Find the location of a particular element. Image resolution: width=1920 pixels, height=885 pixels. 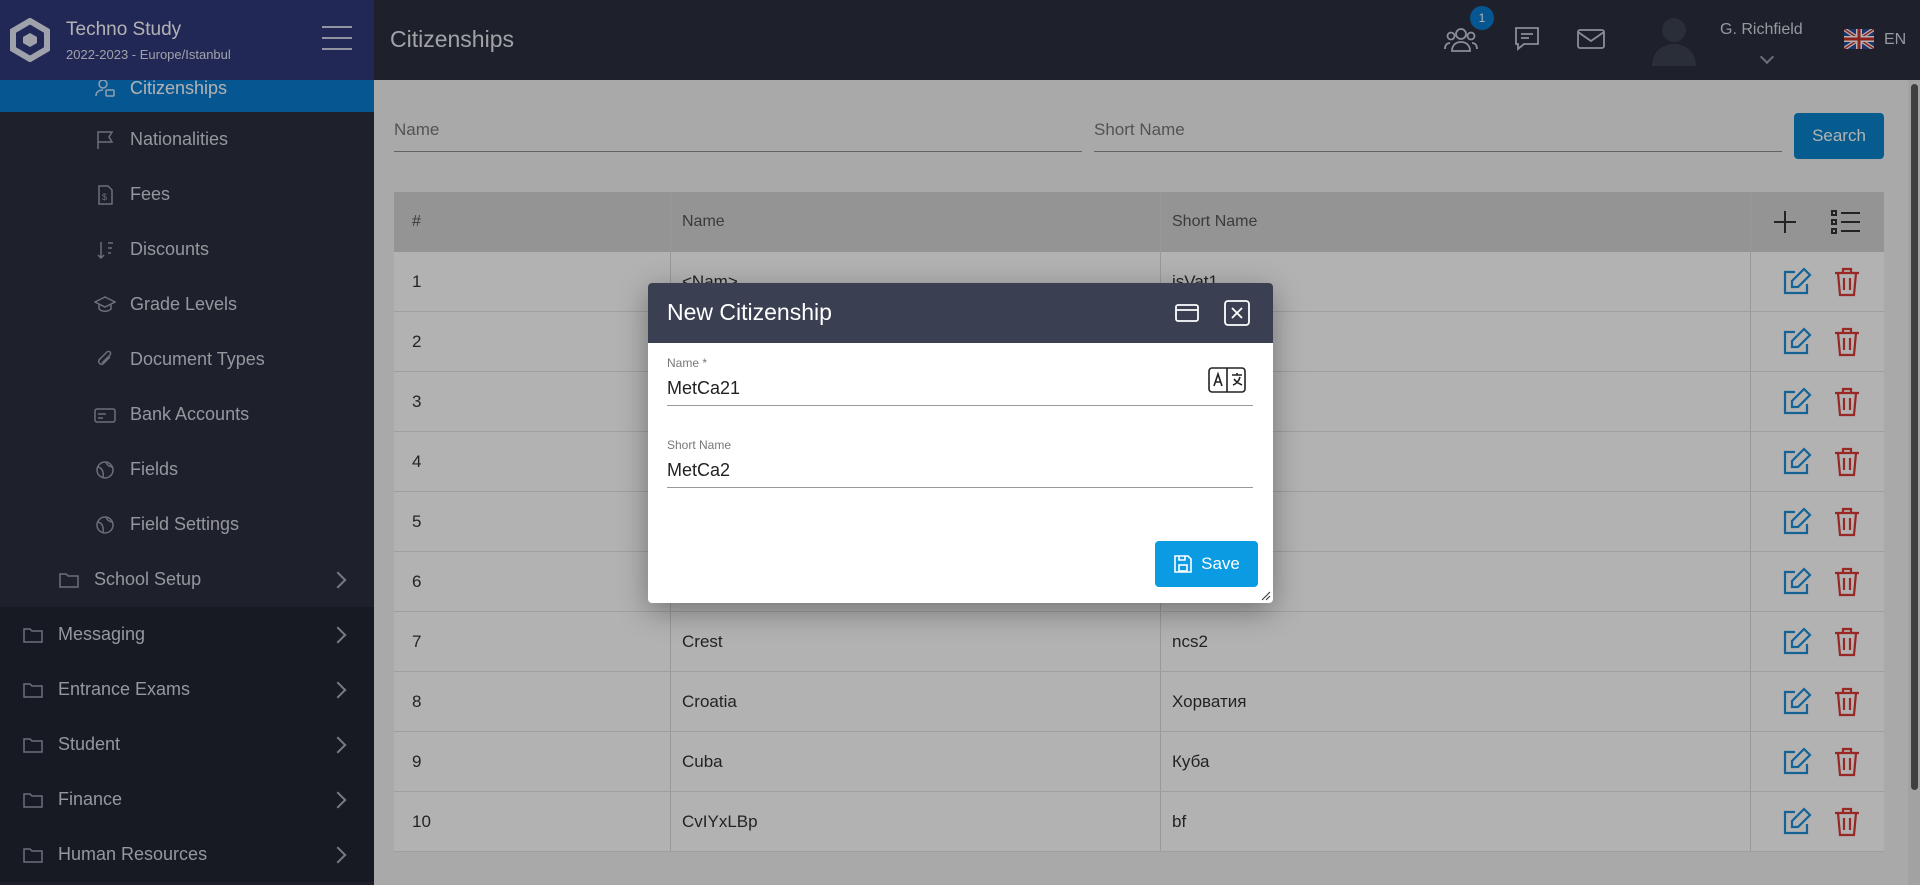

dialog-title: New Citizenship is located at coordinates (749, 312).